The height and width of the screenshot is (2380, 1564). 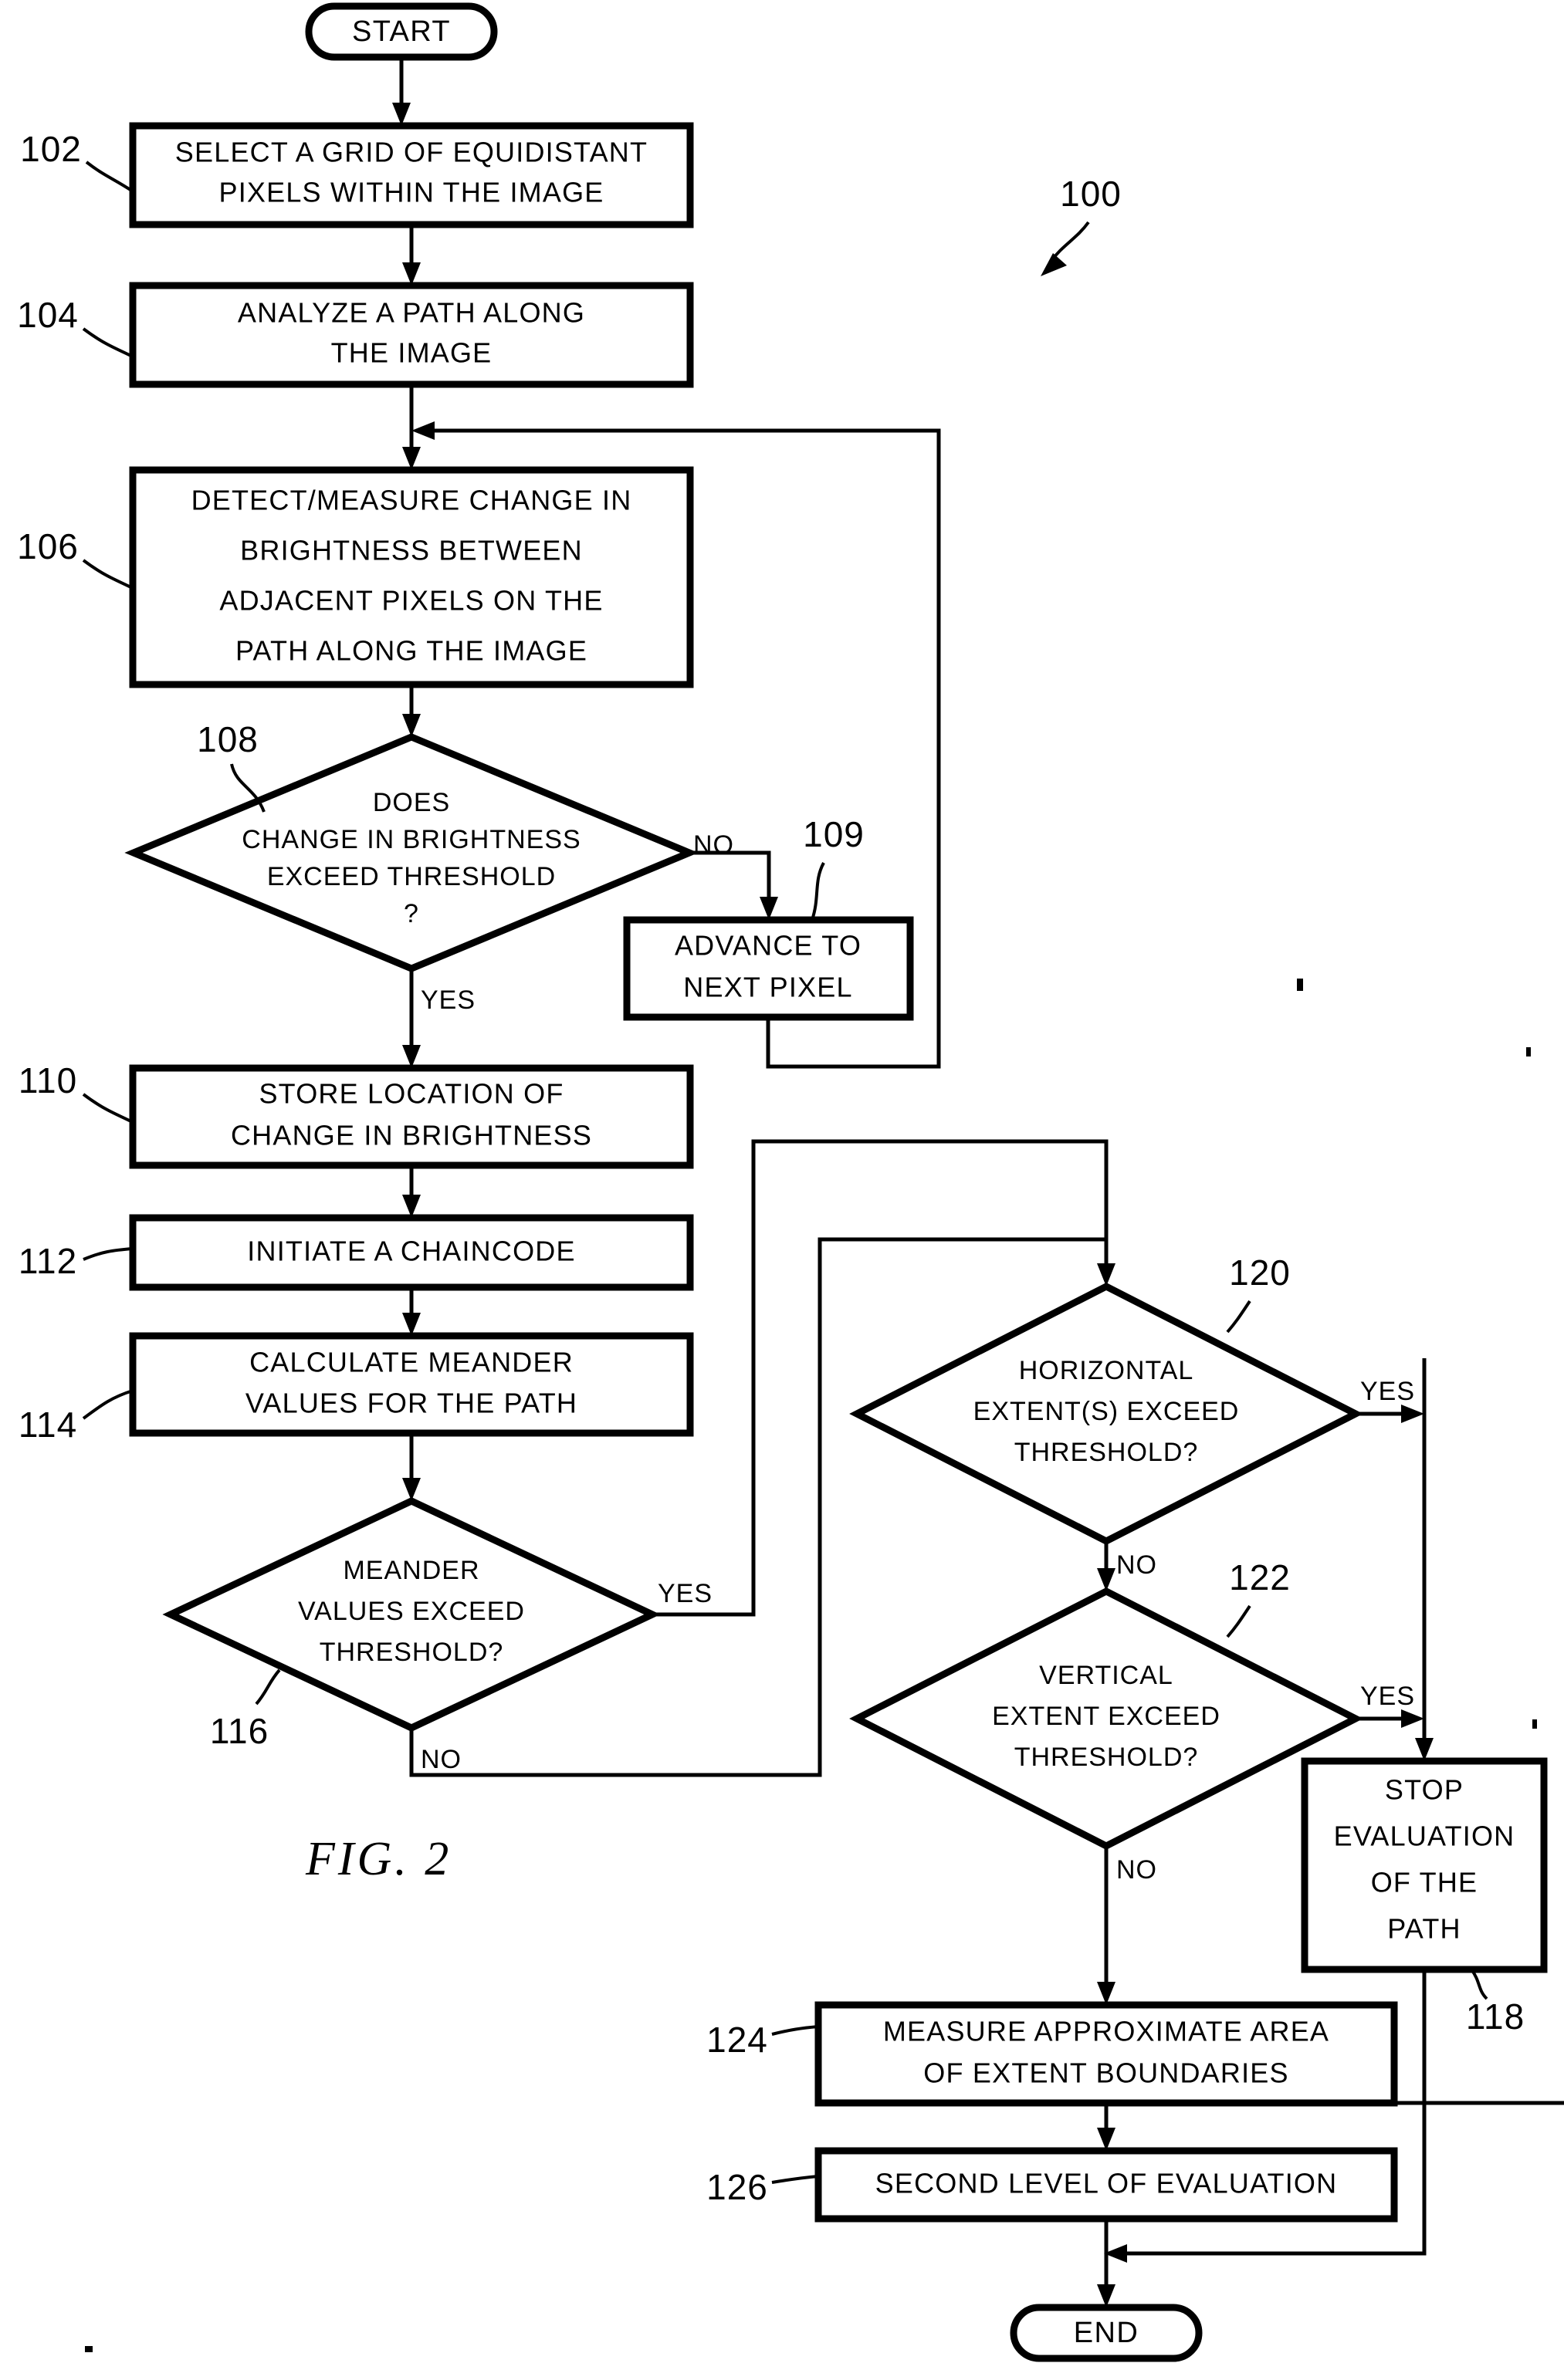 I want to click on ref-124: 124, so click(x=762, y=2040).